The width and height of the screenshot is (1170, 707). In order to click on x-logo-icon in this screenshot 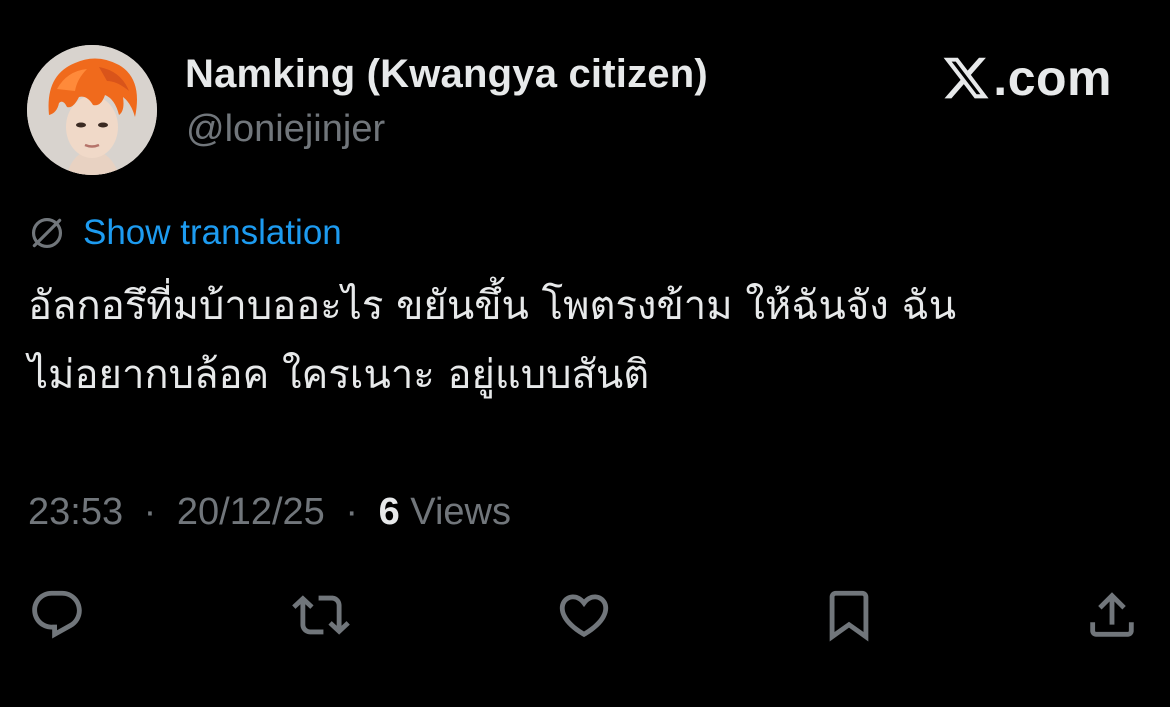, I will do `click(966, 78)`.